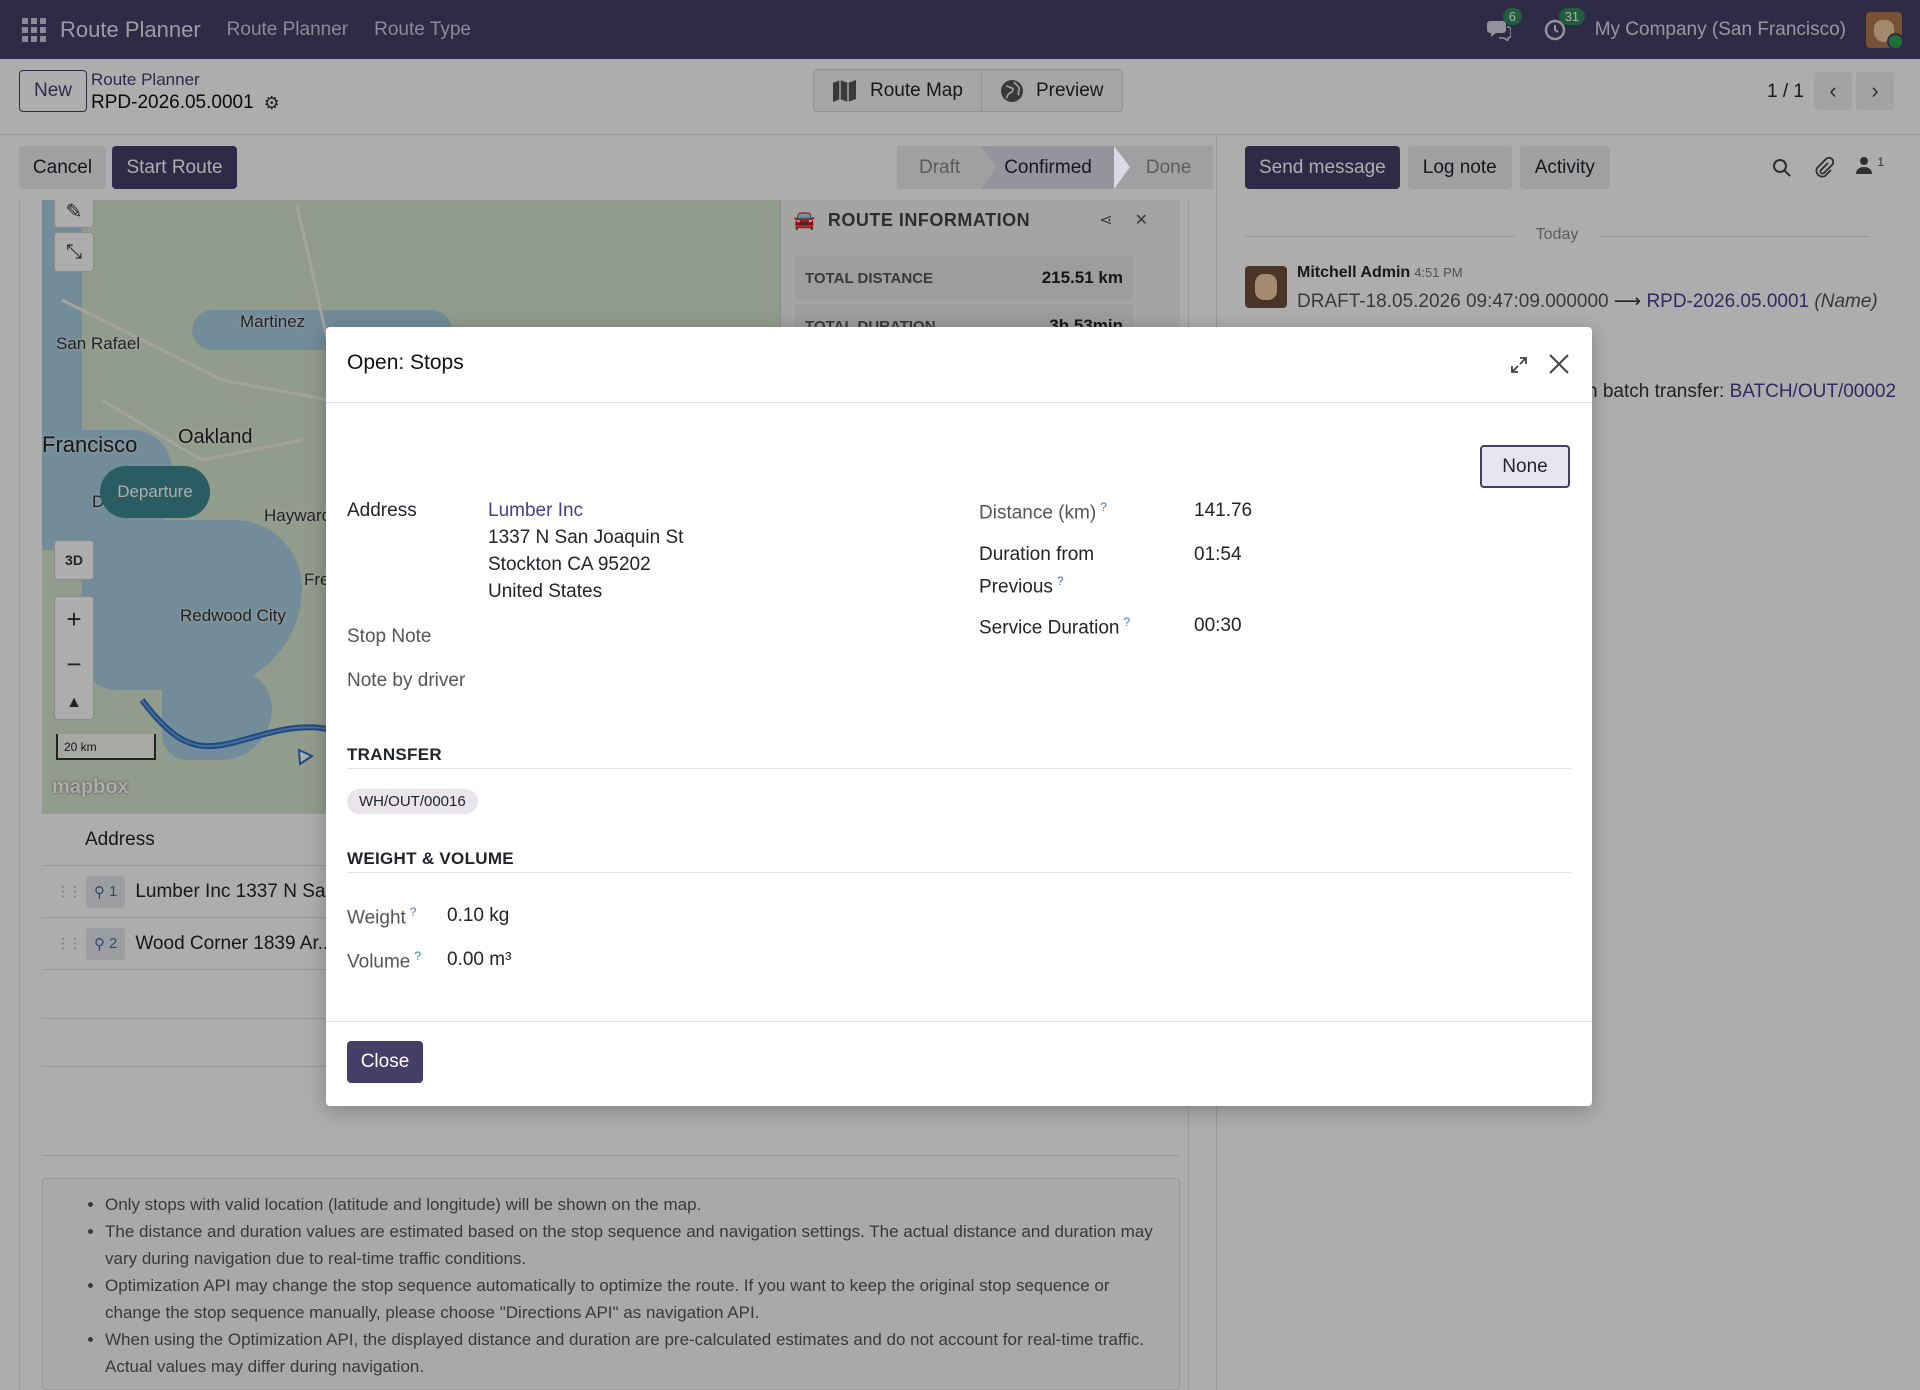 This screenshot has height=1390, width=1920. I want to click on transfer-tag: WH/OUT/00016, so click(412, 801).